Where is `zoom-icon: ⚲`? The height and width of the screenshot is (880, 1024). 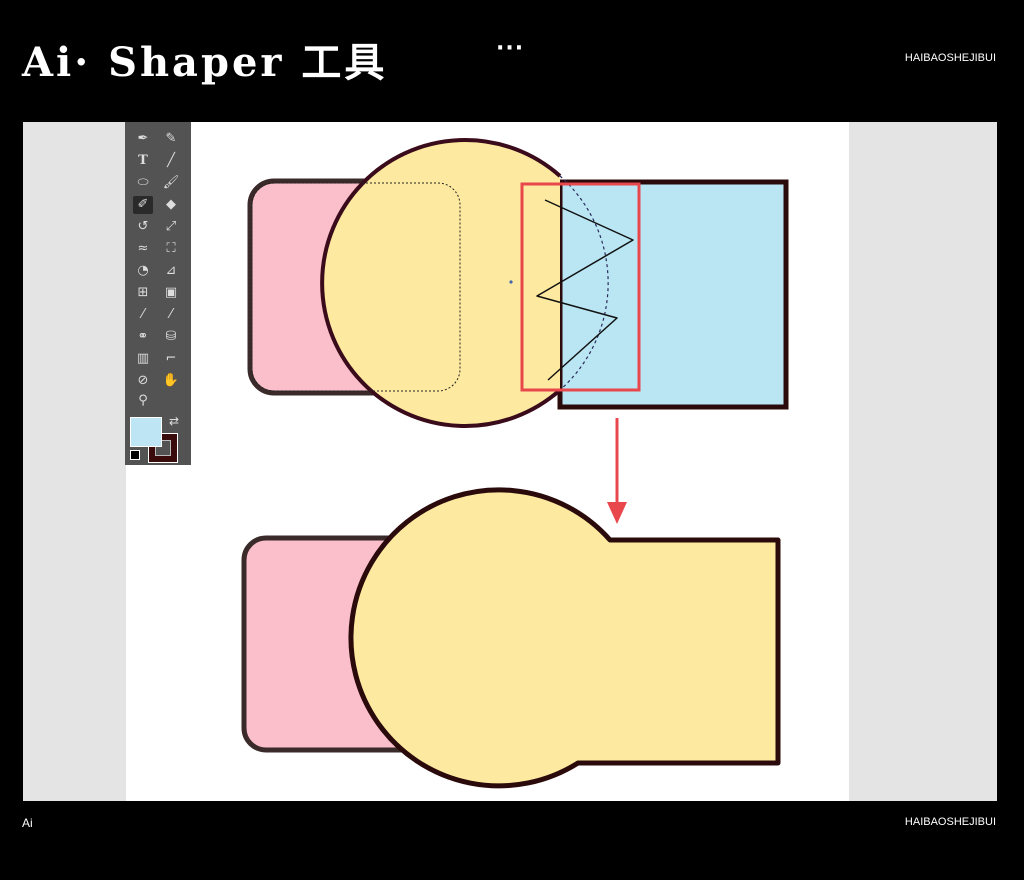 zoom-icon: ⚲ is located at coordinates (143, 401).